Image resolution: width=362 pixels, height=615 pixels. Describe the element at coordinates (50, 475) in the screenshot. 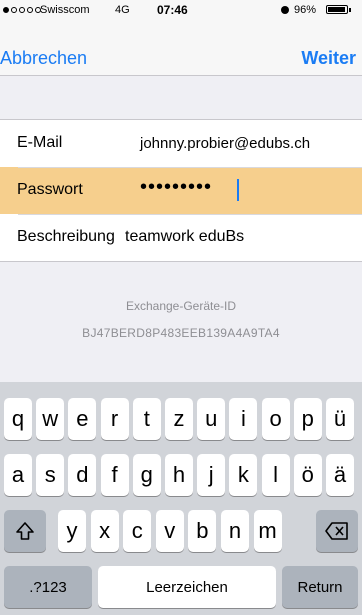

I see `key-s: s` at that location.